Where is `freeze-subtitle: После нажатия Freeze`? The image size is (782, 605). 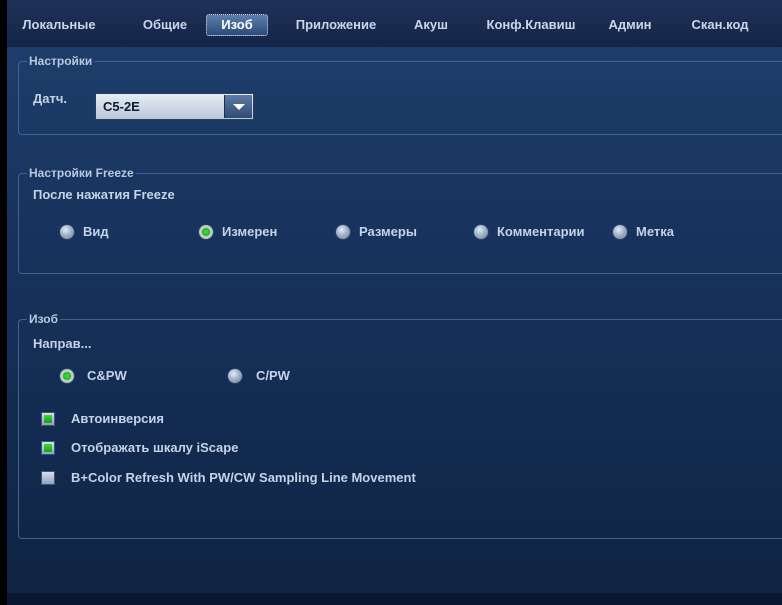
freeze-subtitle: После нажатия Freeze is located at coordinates (104, 194).